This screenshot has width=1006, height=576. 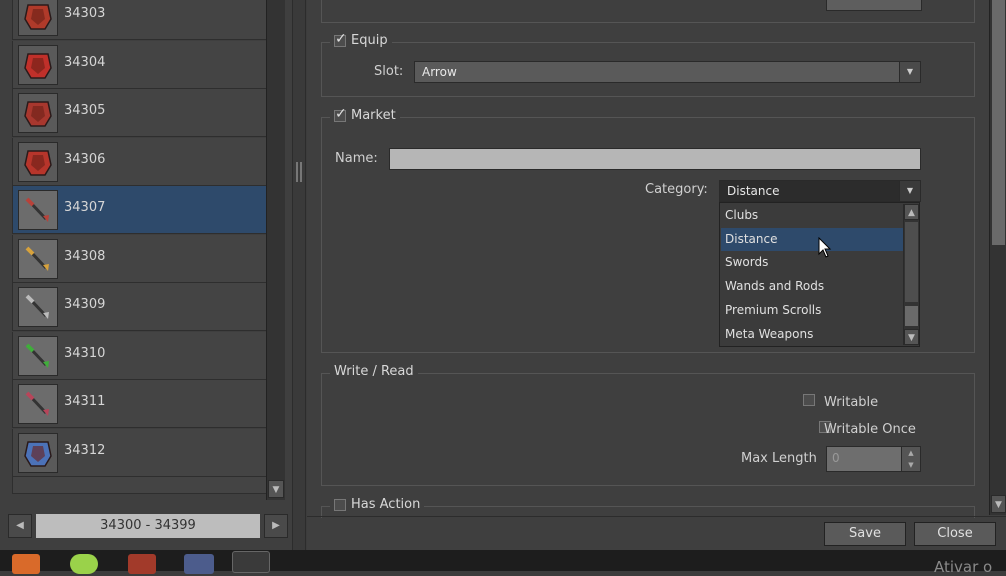 I want to click on has-action-legend: Has Action, so click(x=377, y=504).